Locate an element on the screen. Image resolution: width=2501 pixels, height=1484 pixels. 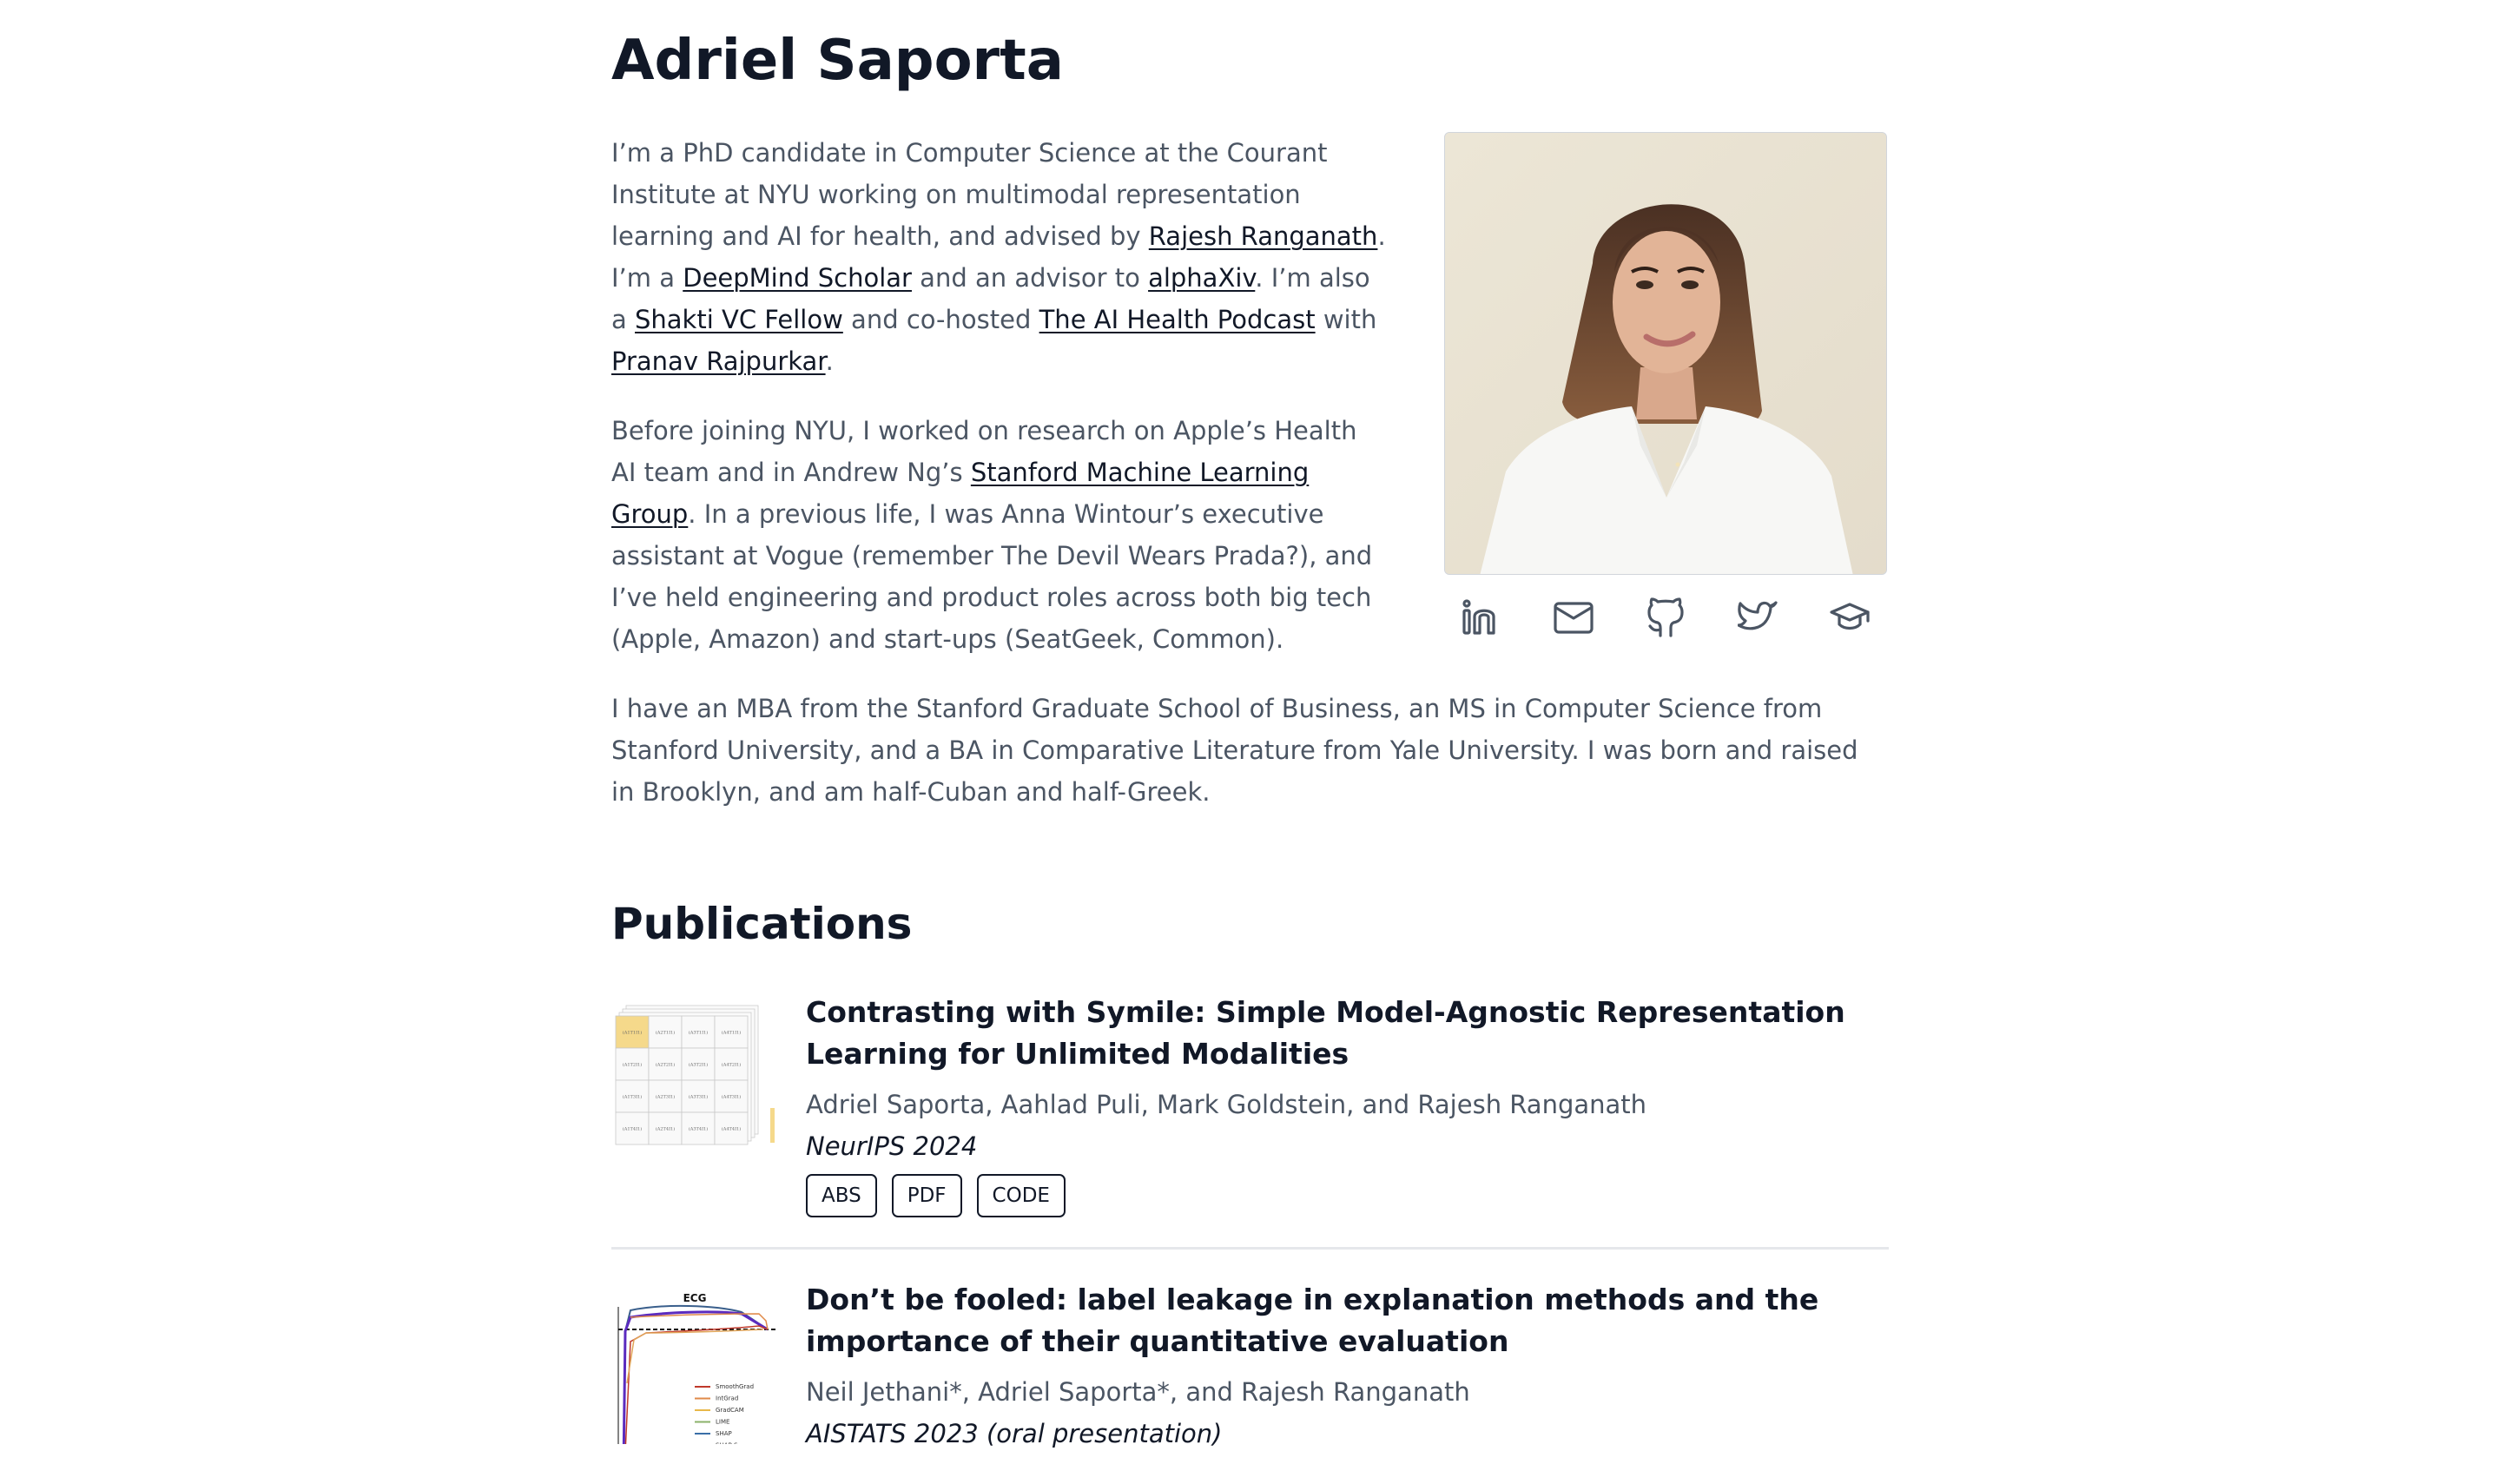
twitter-link is located at coordinates (1758, 617).